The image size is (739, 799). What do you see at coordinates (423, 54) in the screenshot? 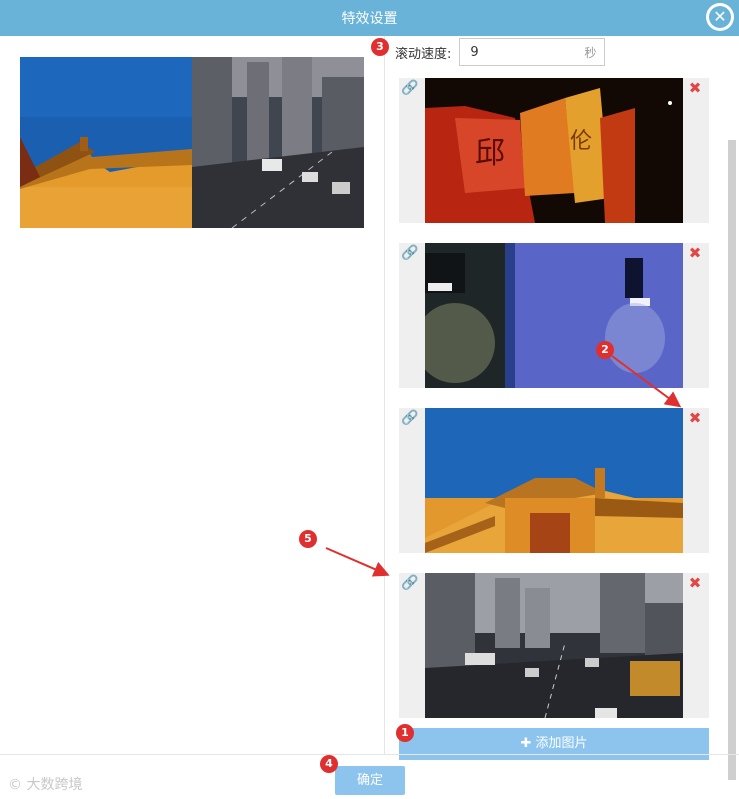
I see `speed-label: 滚动速度:` at bounding box center [423, 54].